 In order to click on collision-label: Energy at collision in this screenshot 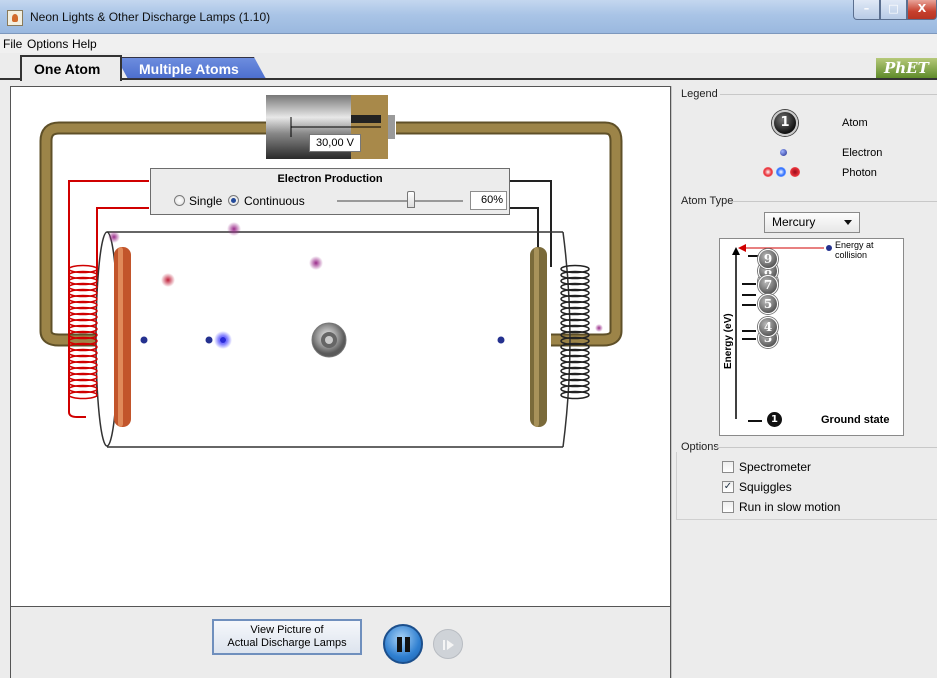, I will do `click(854, 250)`.